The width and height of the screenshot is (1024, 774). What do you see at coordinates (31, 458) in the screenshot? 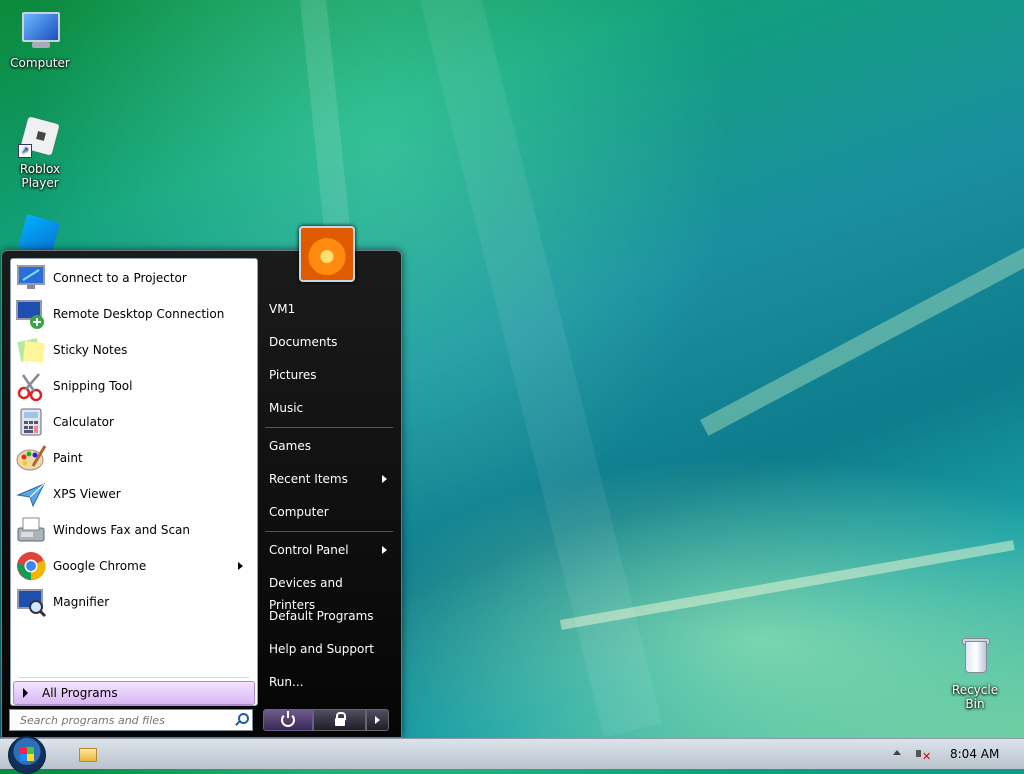
I see `palette-icon` at bounding box center [31, 458].